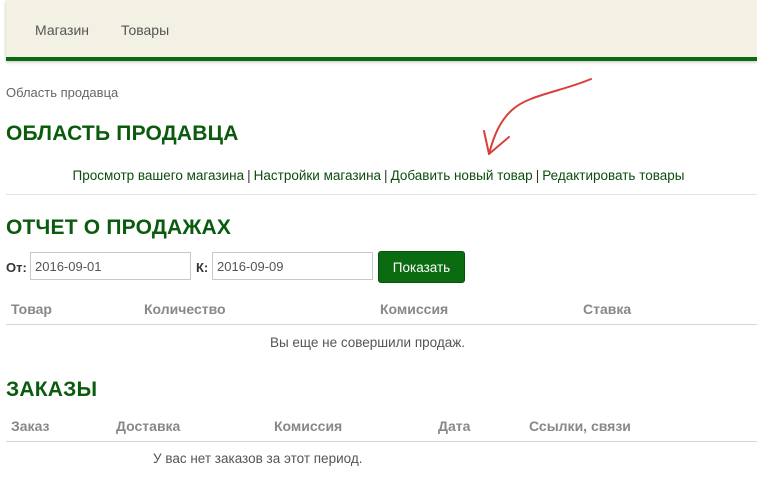 The width and height of the screenshot is (757, 498). Describe the element at coordinates (580, 426) in the screenshot. I see `orders-col-links: Ссылки, связи` at that location.